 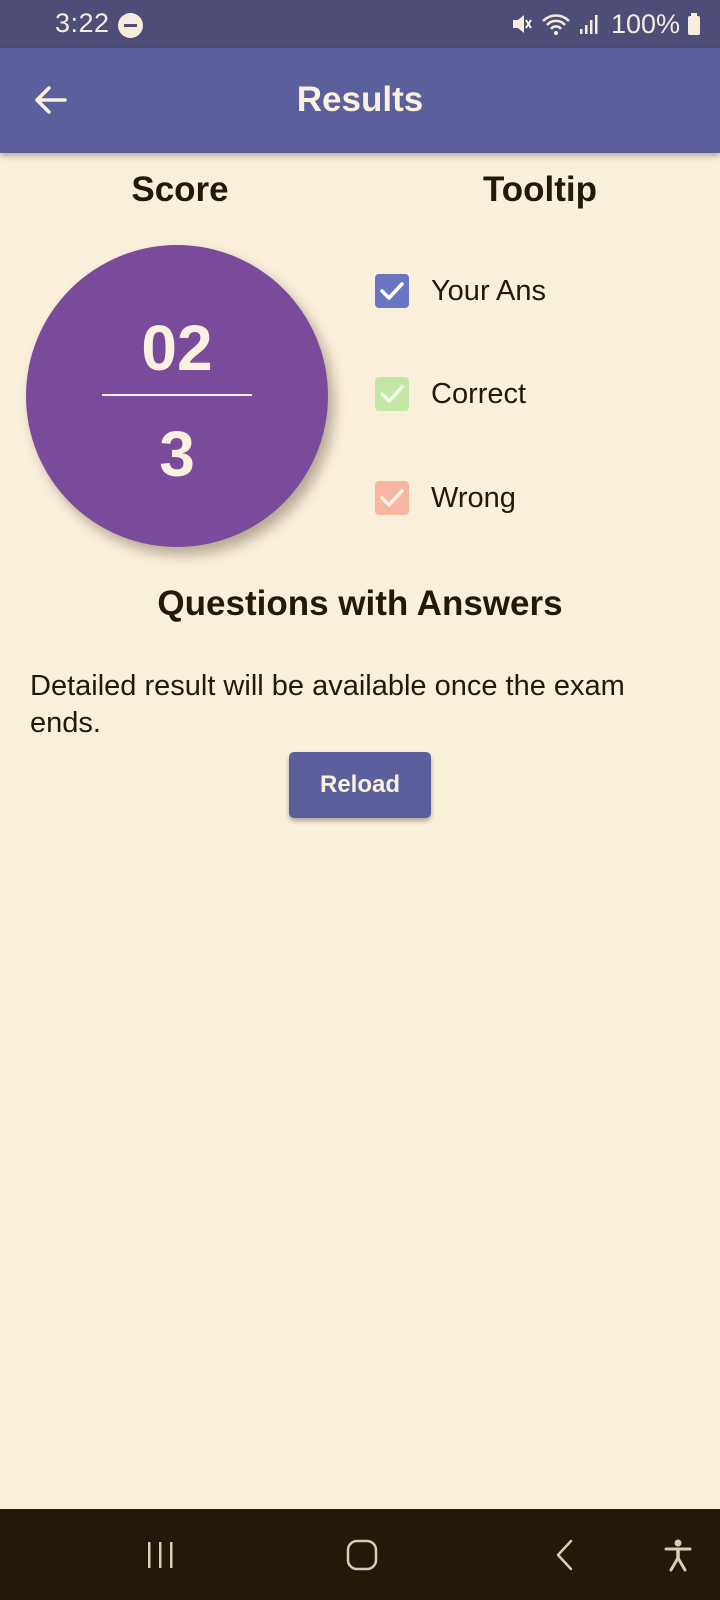 What do you see at coordinates (180, 189) in the screenshot?
I see `score-heading: Score` at bounding box center [180, 189].